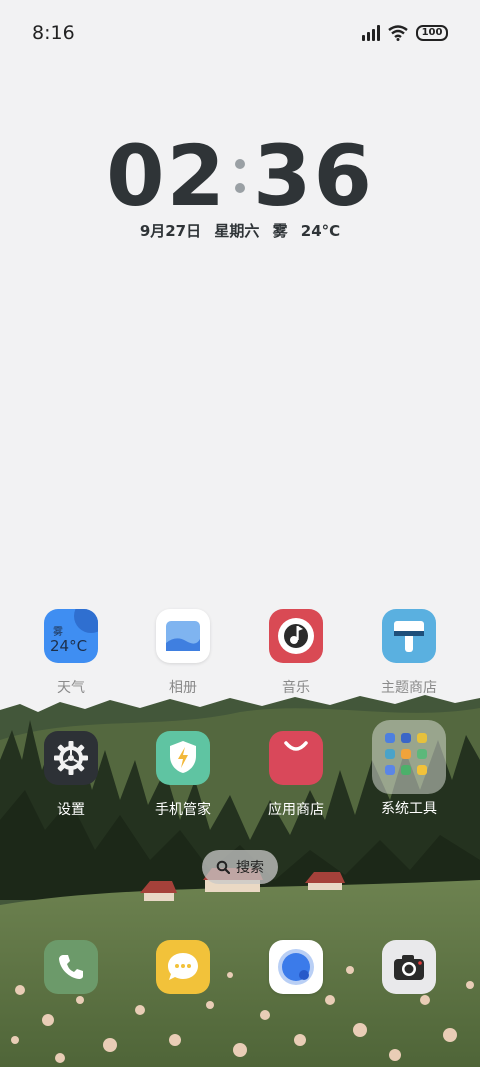  I want to click on app-label: 主题商店, so click(409, 688).